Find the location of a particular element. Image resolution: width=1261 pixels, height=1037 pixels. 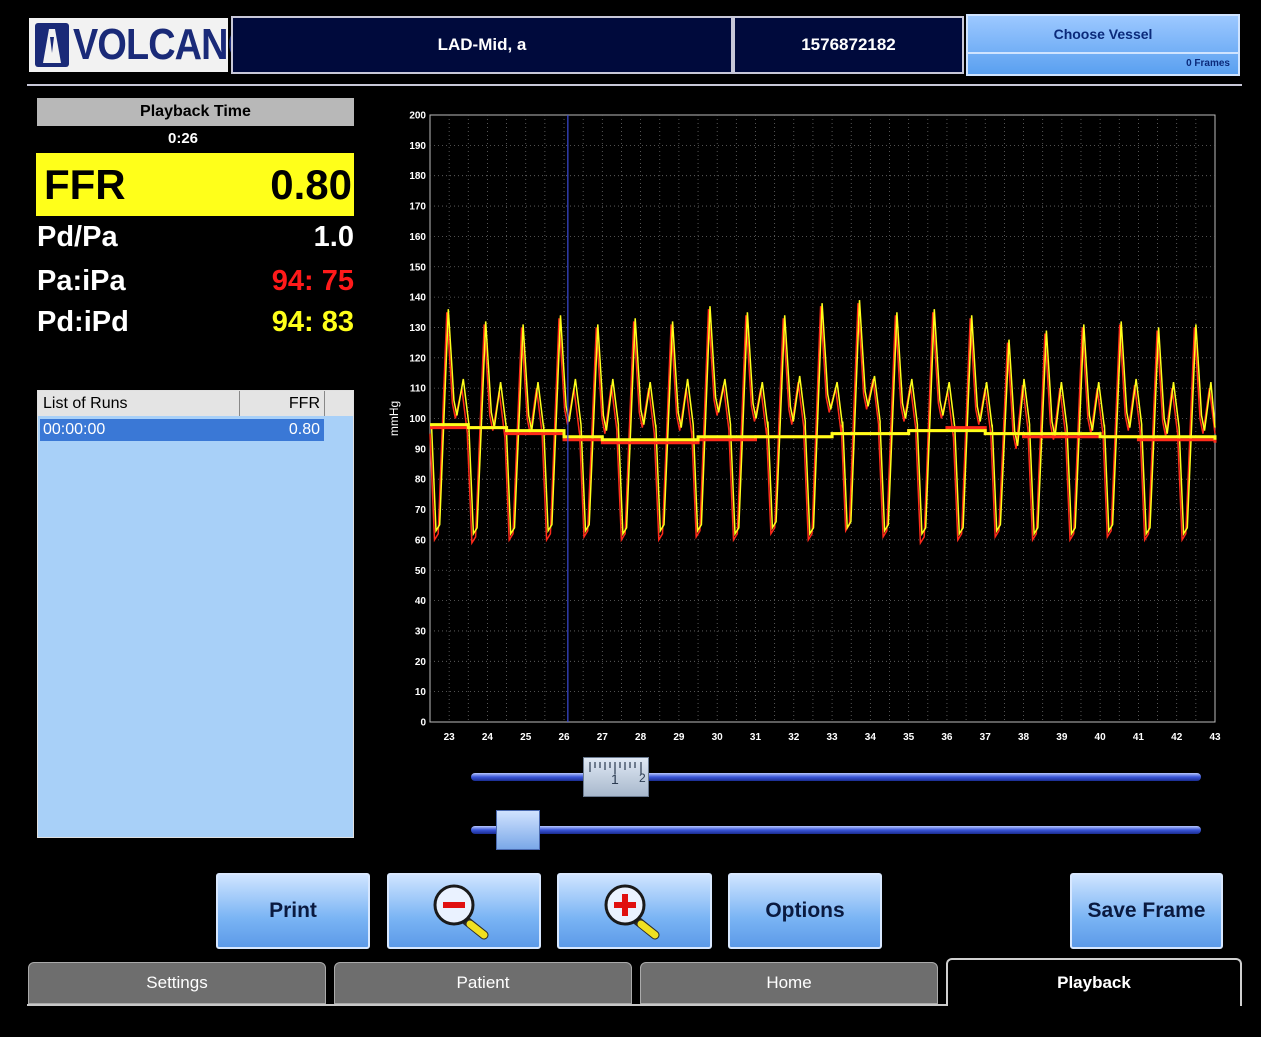

ffr-label: FFR is located at coordinates (85, 184).